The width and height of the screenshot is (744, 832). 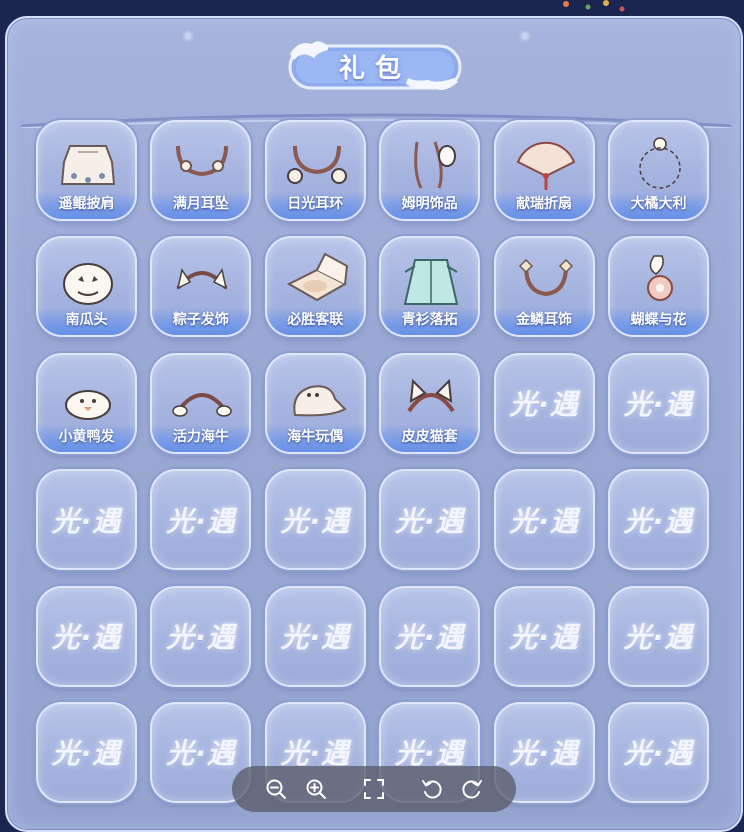 I want to click on gift-item-slot: 金鳞耳饰, so click(x=544, y=287).